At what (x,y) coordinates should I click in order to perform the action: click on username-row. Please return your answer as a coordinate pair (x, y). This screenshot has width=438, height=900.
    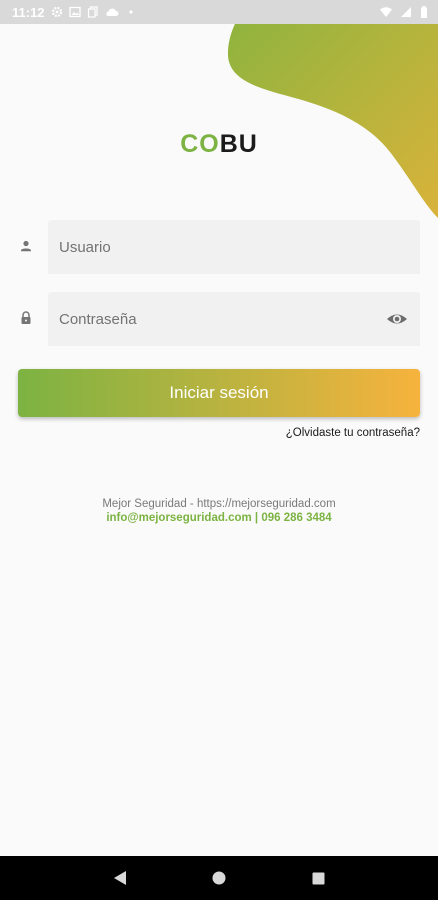
    Looking at the image, I should click on (219, 247).